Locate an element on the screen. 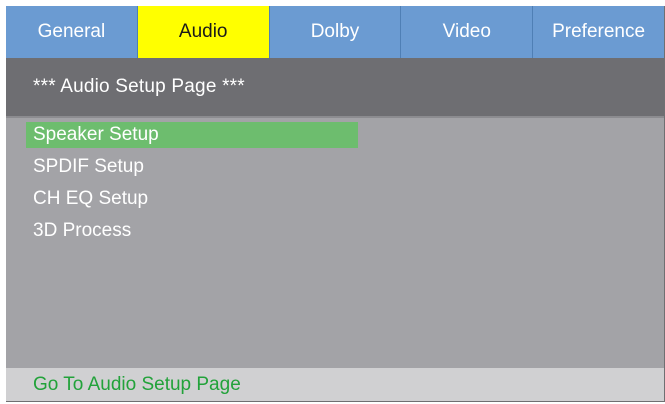 This screenshot has width=665, height=404. tab-audio: Audio is located at coordinates (203, 32).